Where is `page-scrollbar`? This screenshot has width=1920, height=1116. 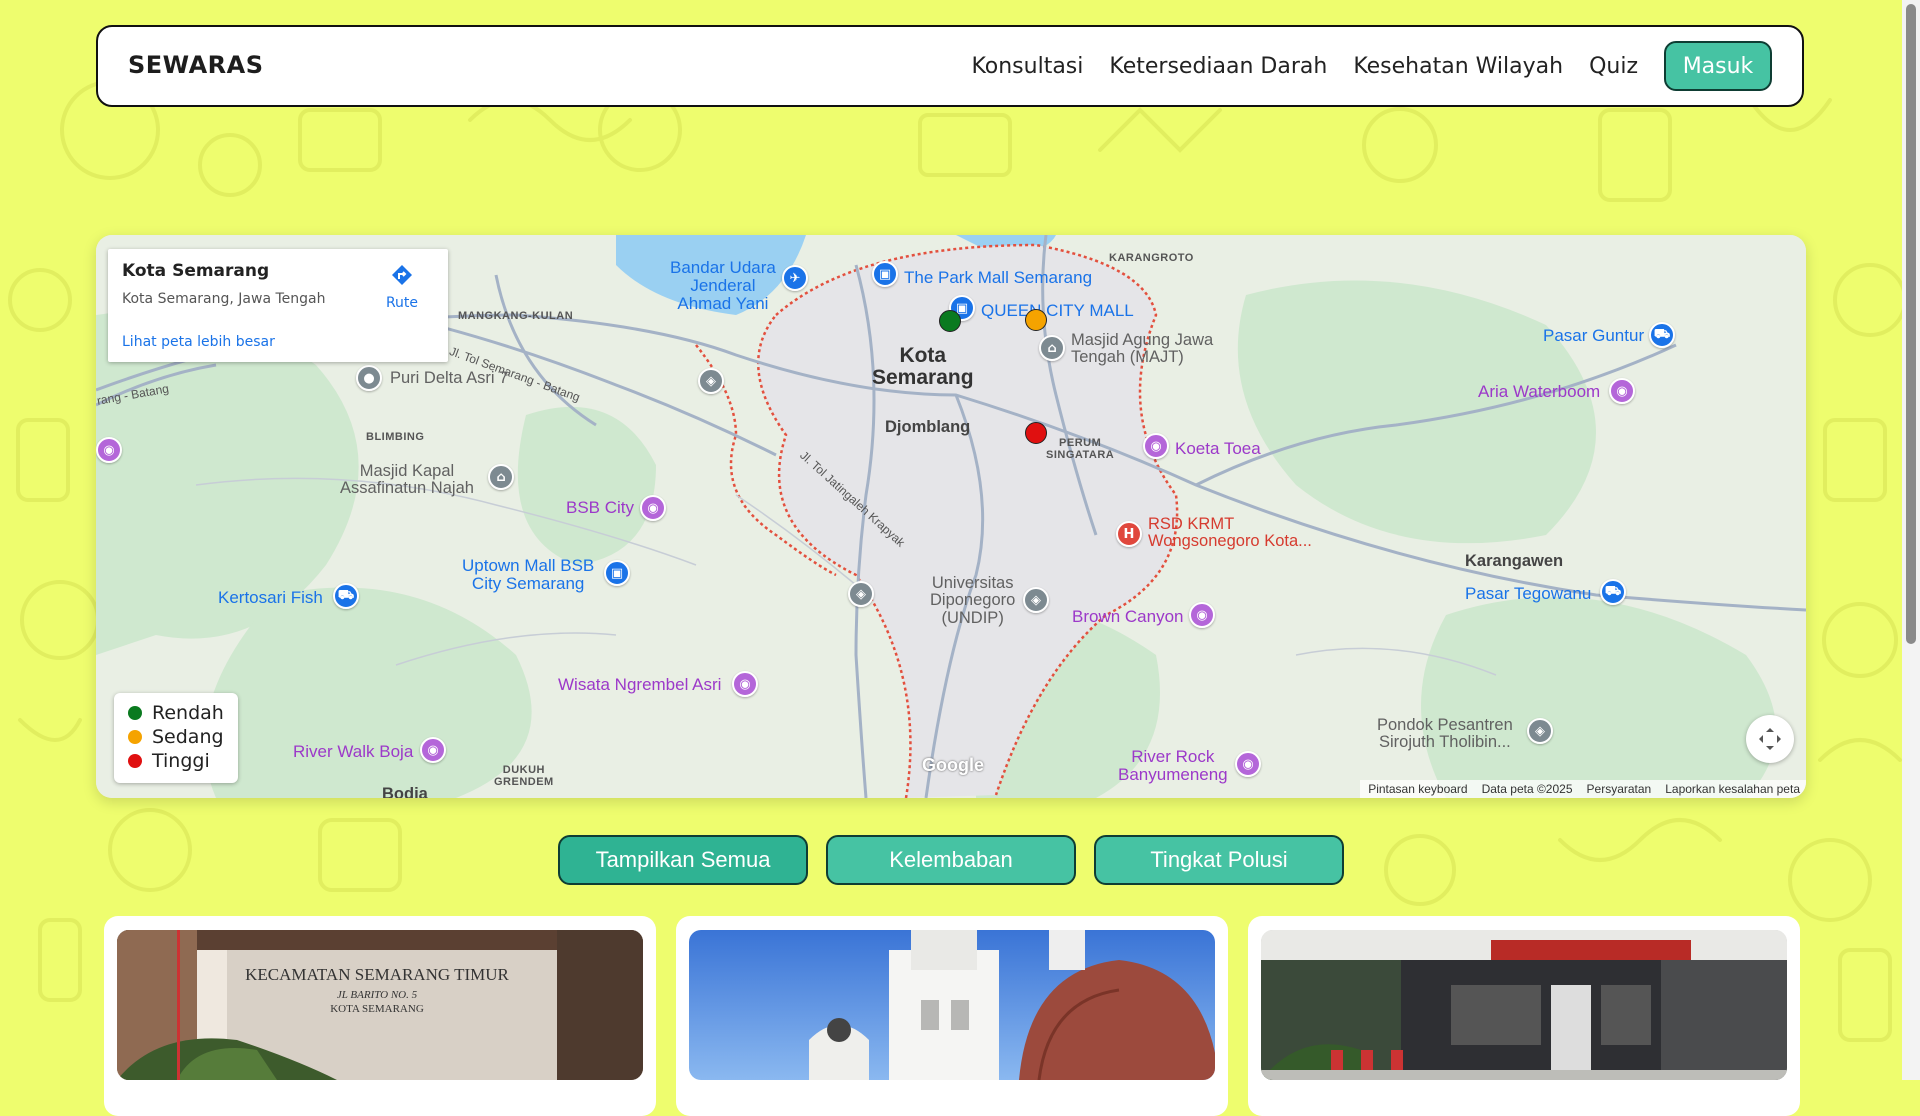
page-scrollbar is located at coordinates (1911, 540).